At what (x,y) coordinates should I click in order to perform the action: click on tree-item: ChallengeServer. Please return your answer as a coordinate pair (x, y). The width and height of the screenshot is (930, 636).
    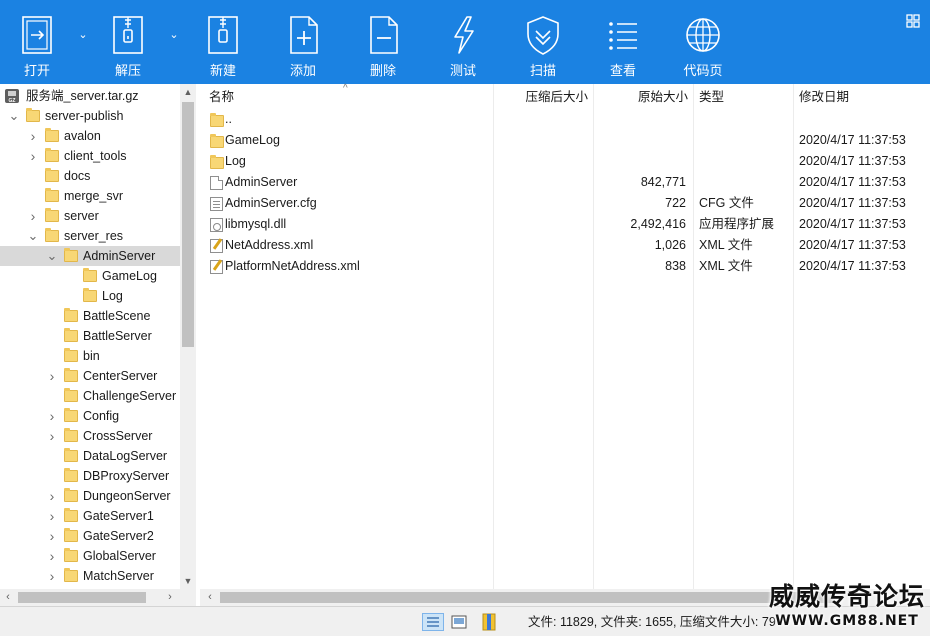
    Looking at the image, I should click on (90, 396).